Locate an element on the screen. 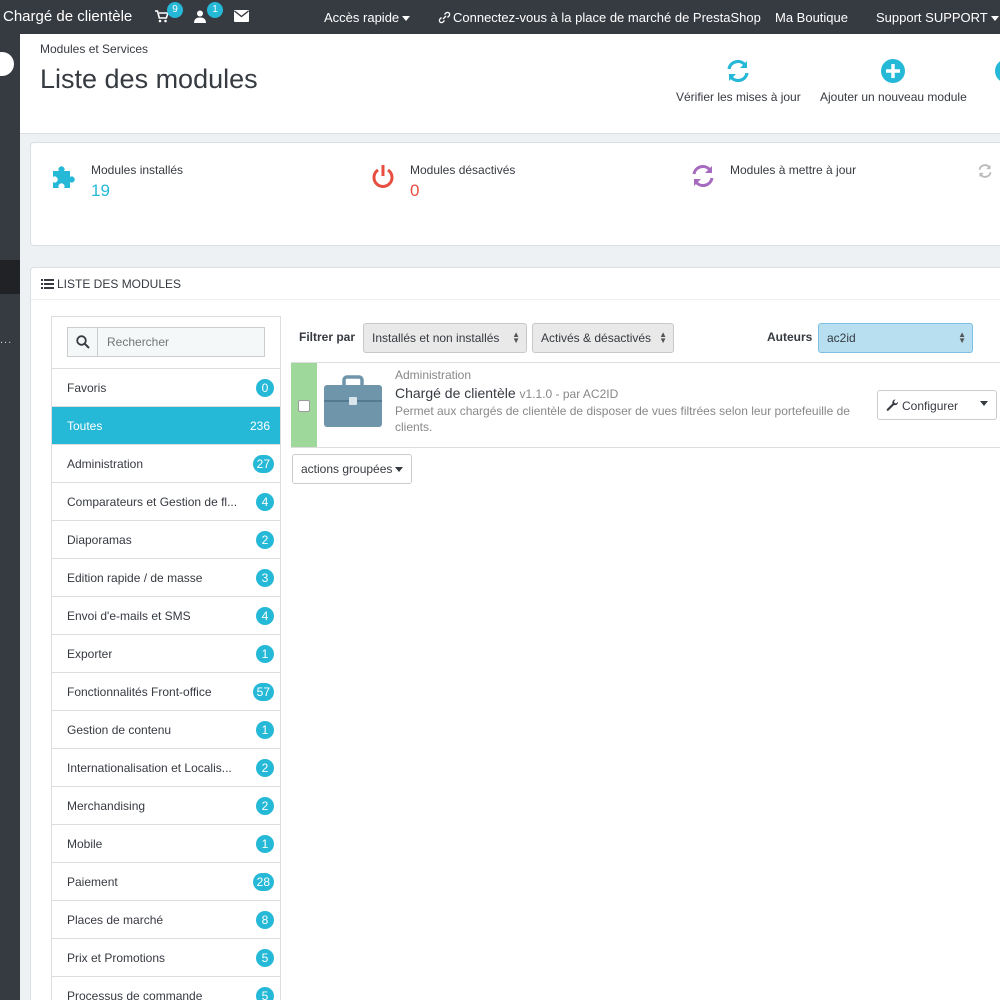 The width and height of the screenshot is (1000, 1000). category-item: Merchandising 2 is located at coordinates (166, 806).